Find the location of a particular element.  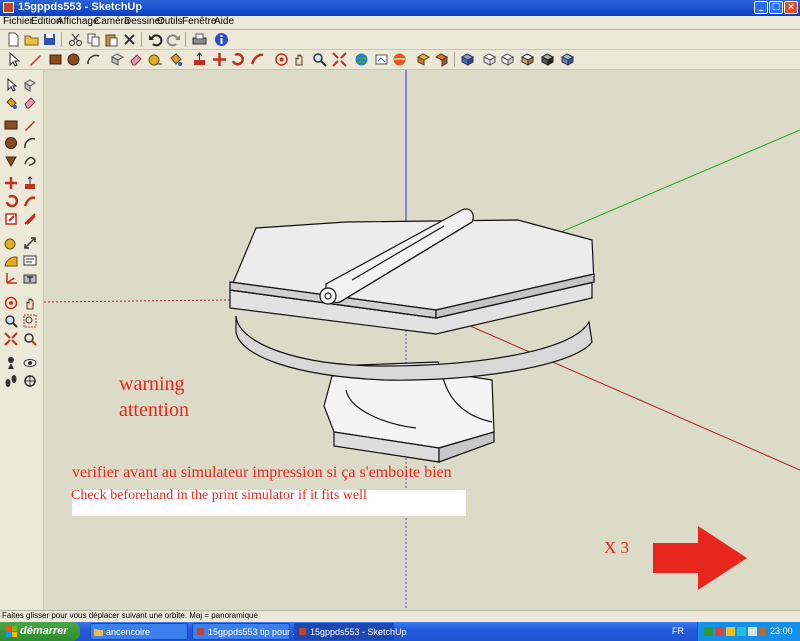

push-pull-icon is located at coordinates (199, 59).